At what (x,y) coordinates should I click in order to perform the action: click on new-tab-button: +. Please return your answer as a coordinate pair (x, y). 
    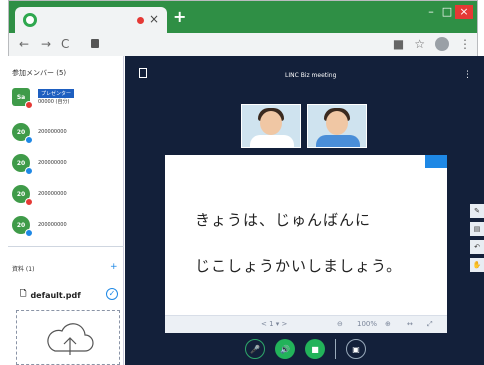
    Looking at the image, I should click on (179, 16).